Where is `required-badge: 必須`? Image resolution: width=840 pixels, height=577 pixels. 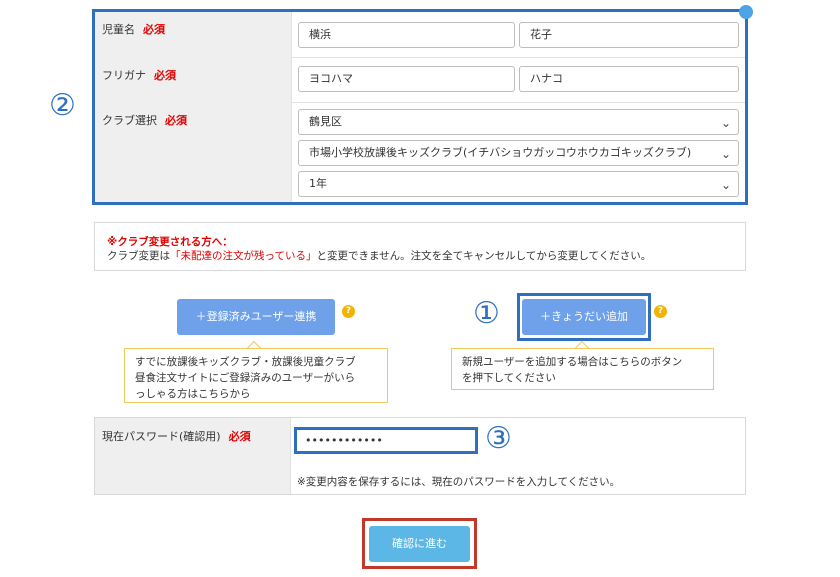 required-badge: 必須 is located at coordinates (239, 436).